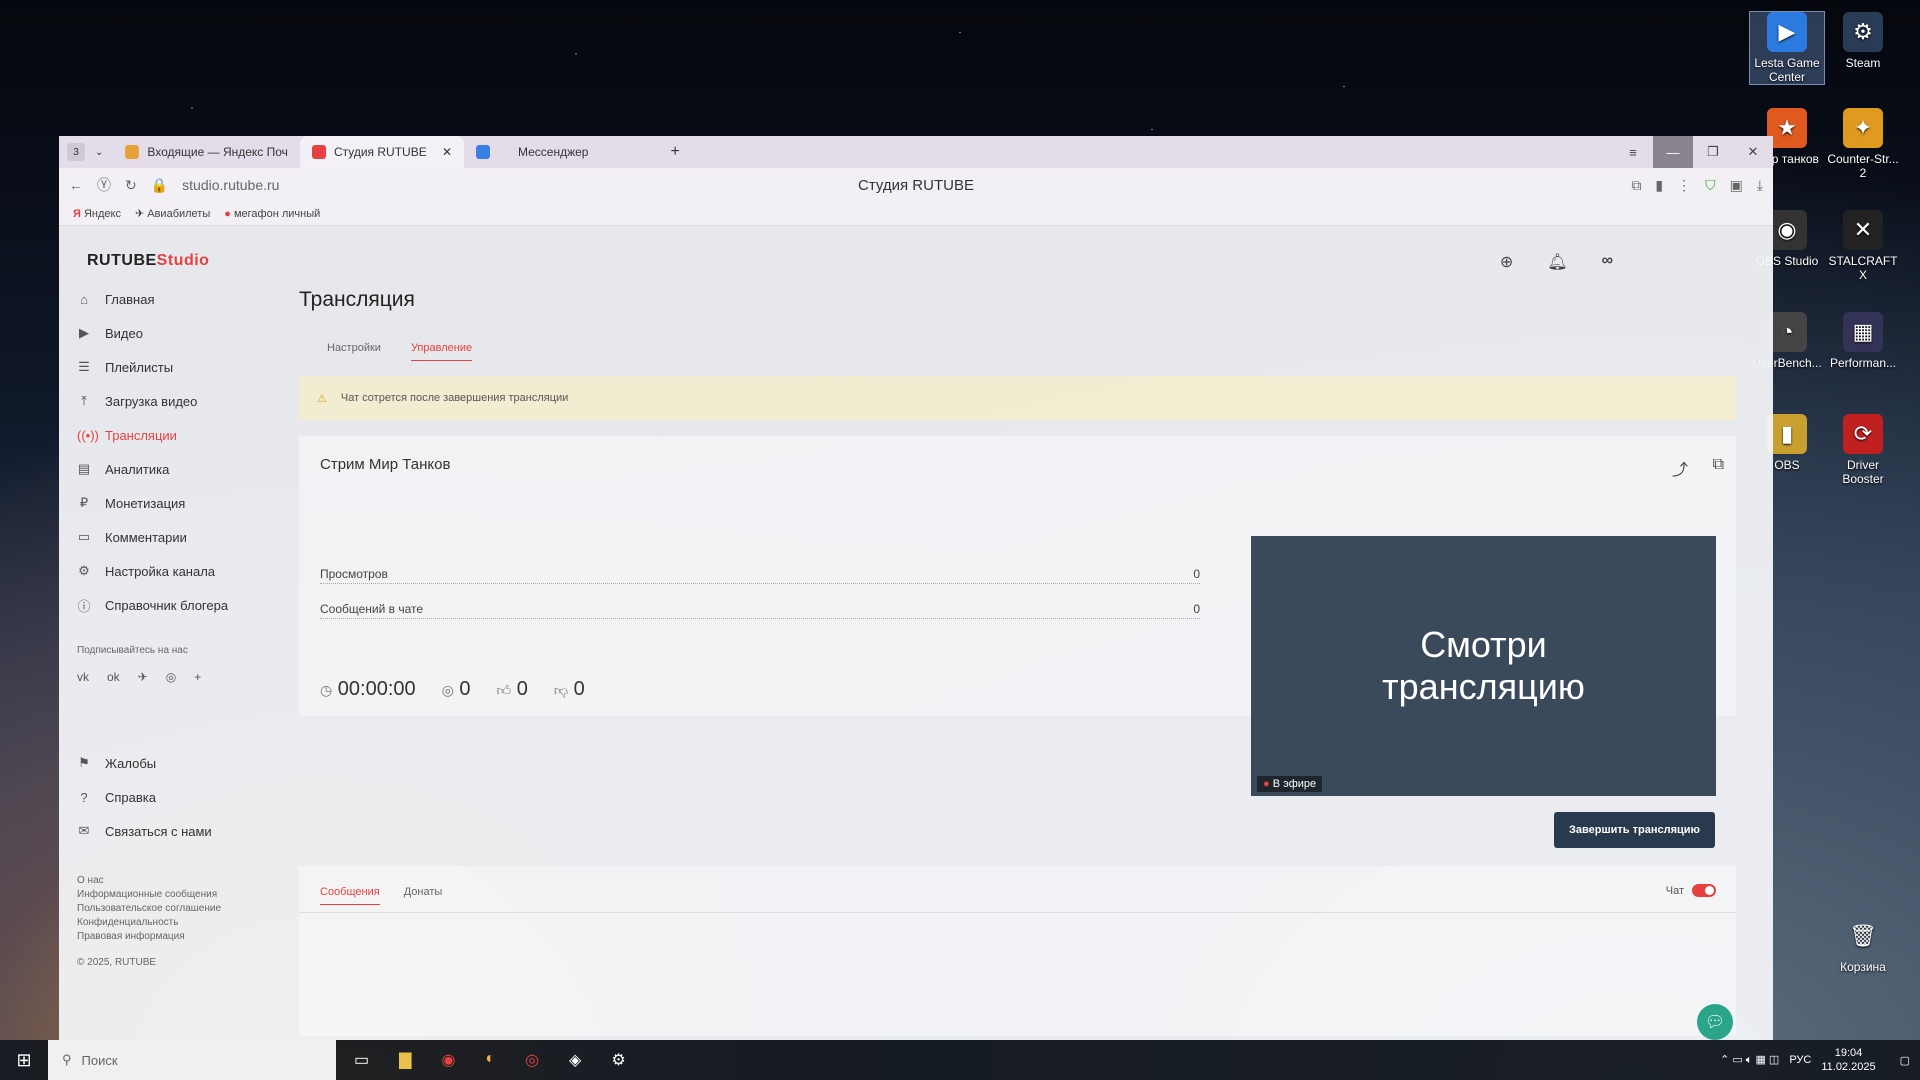 This screenshot has height=1080, width=1920. I want to click on sidebar-bottom-item: ✉ Связаться с нами, so click(172, 831).